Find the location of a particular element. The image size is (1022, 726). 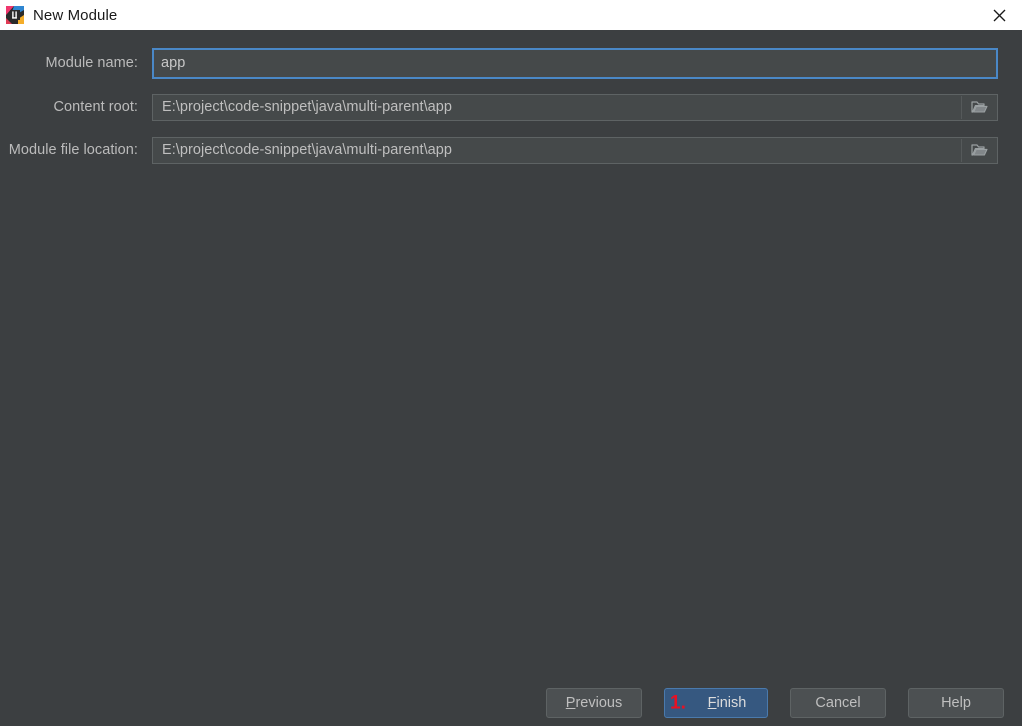

annotation-marker-1: 1. is located at coordinates (678, 703).